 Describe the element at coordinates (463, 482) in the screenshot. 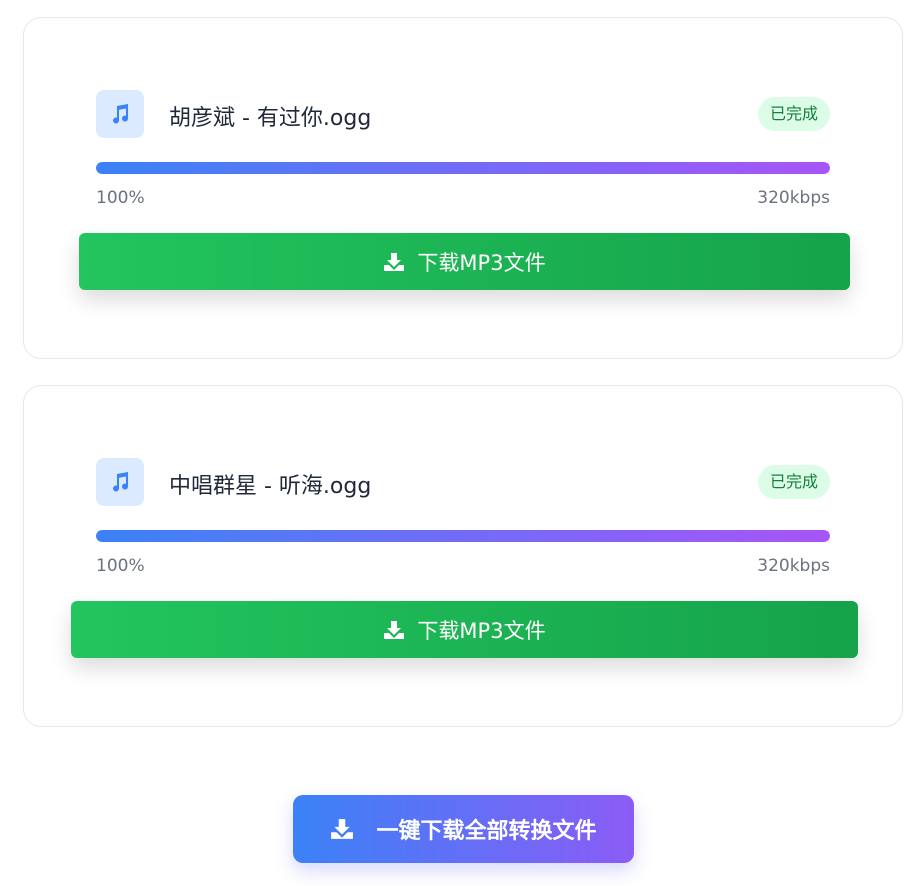

I see `file-header: 中唱群星 - 听海.ogg 已完成` at that location.